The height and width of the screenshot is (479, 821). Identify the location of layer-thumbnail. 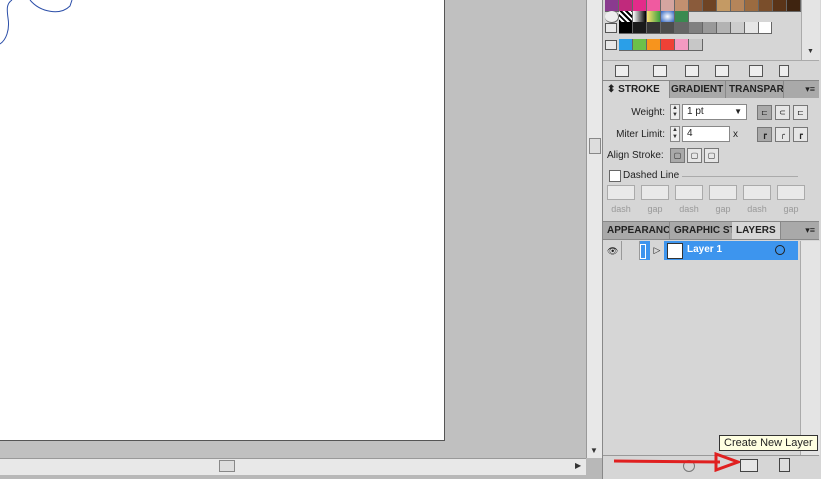
(675, 251).